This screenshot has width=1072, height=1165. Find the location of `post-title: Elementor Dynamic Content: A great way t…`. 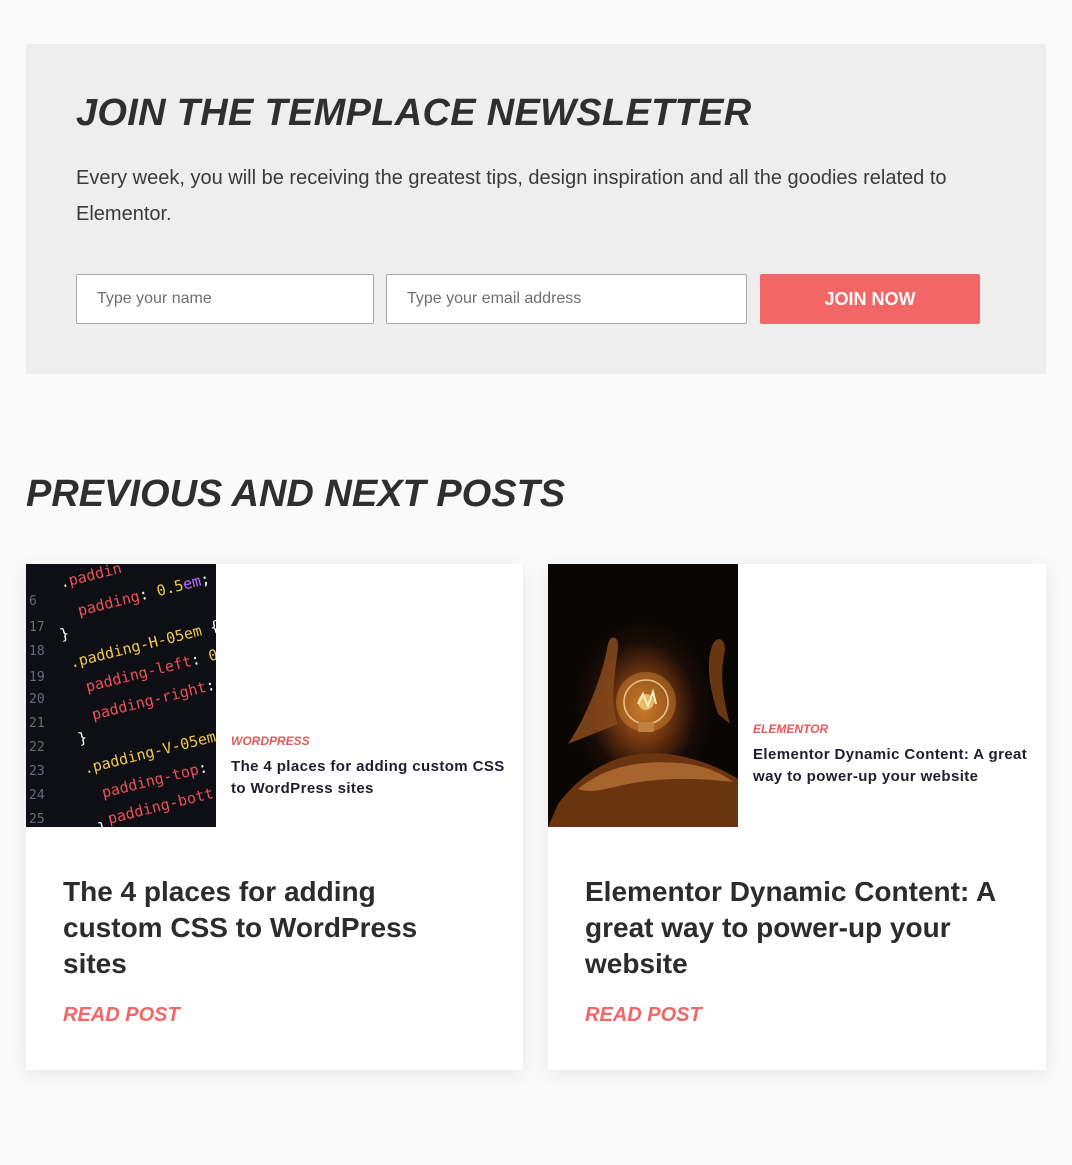

post-title: Elementor Dynamic Content: A great way t… is located at coordinates (795, 928).